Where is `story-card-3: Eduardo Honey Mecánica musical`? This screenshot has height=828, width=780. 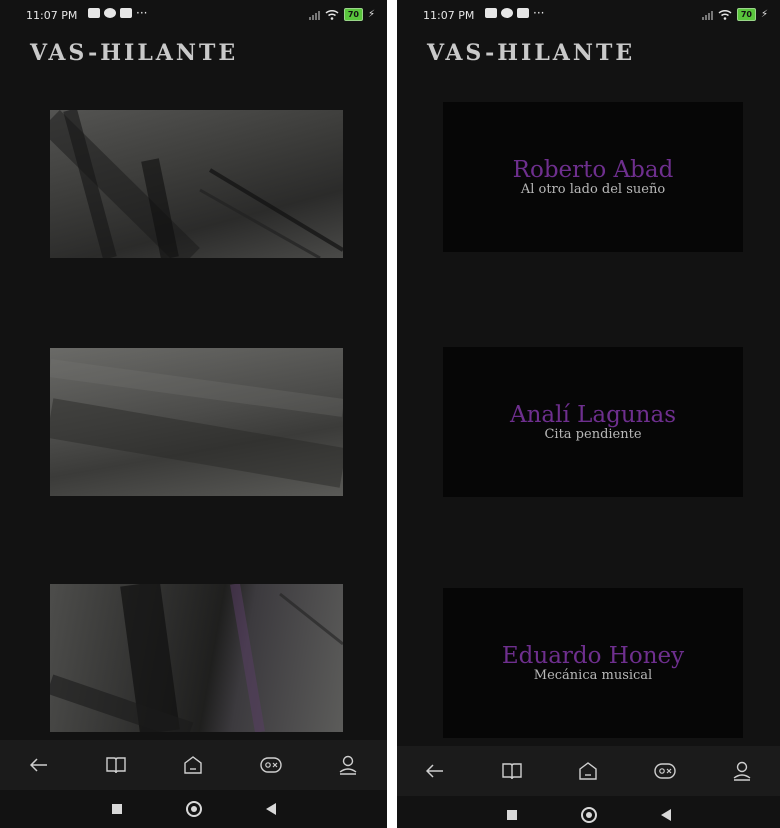 story-card-3: Eduardo Honey Mecánica musical is located at coordinates (593, 663).